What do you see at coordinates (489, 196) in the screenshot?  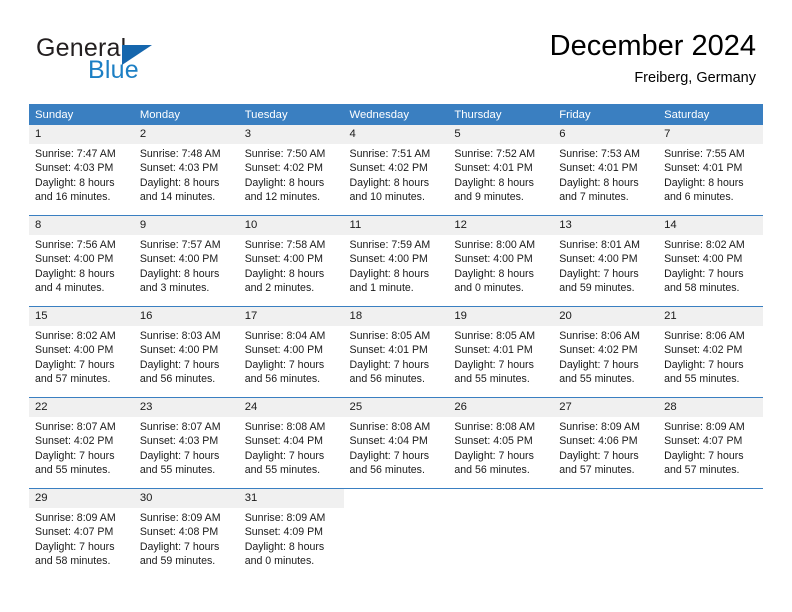 I see `daylight-text-line2: and 9 minutes.` at bounding box center [489, 196].